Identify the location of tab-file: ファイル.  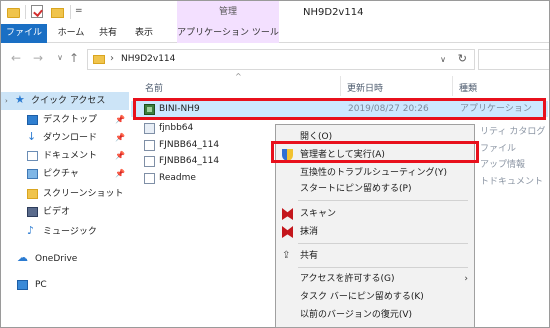
(24, 33).